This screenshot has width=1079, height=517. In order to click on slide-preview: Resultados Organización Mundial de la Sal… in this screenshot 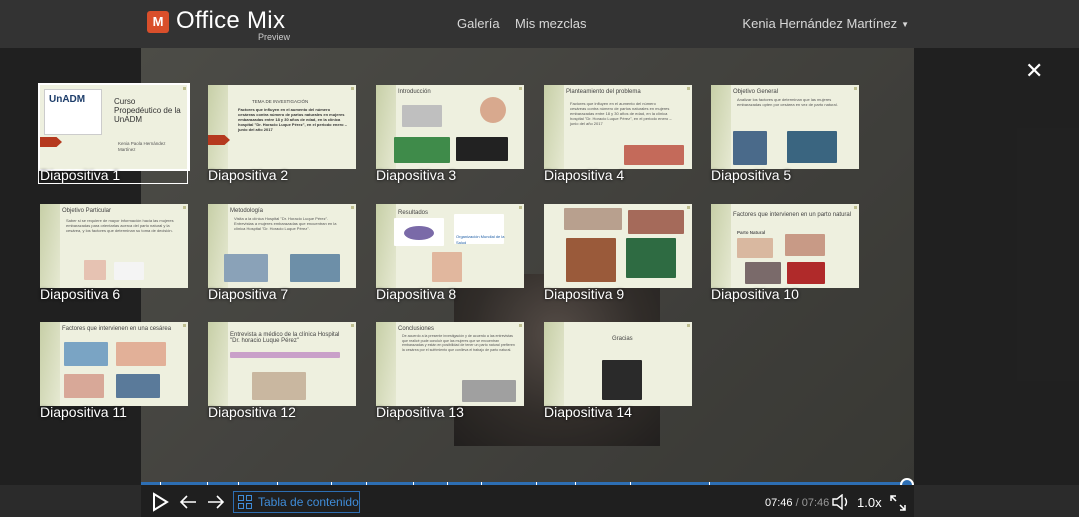, I will do `click(450, 246)`.